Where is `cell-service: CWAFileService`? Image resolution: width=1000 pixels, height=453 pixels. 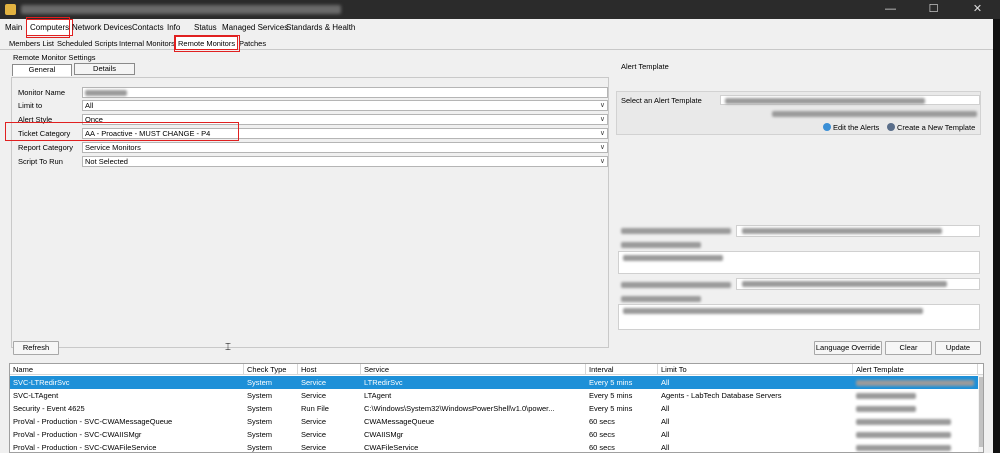 cell-service: CWAFileService is located at coordinates (391, 447).